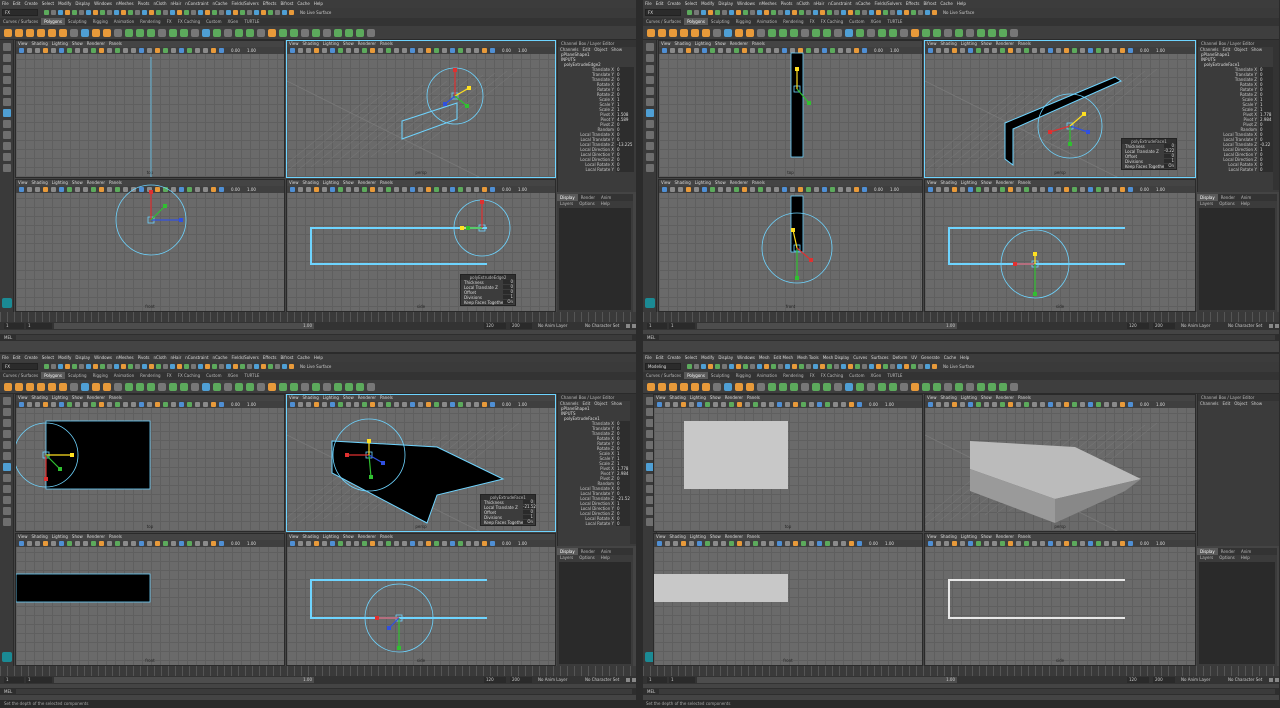 The height and width of the screenshot is (708, 1280). What do you see at coordinates (286, 357) in the screenshot?
I see `menu-item: Bifrost` at bounding box center [286, 357].